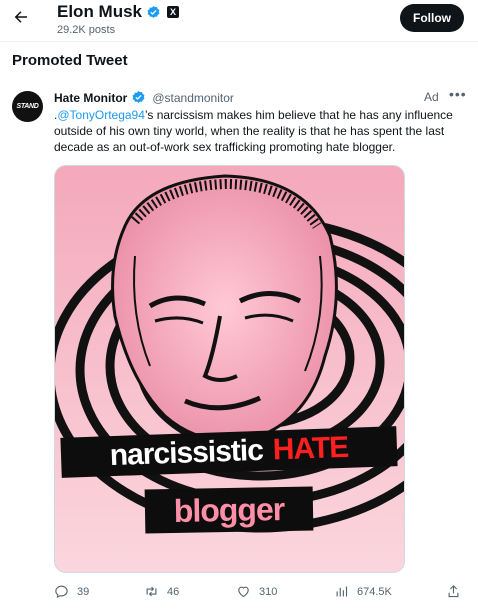 This screenshot has width=478, height=614. I want to click on arrow-left-icon, so click(20, 17).